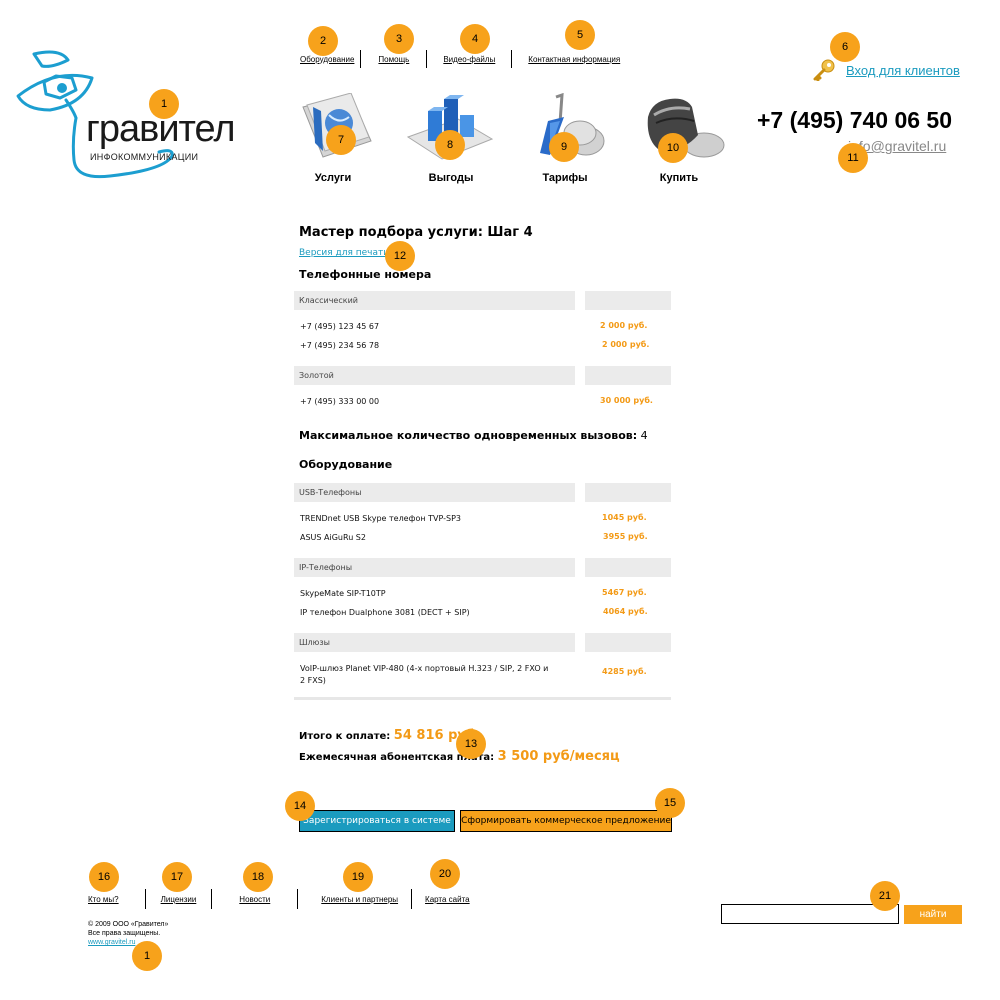  I want to click on item-price: 4285 руб., so click(624, 671).